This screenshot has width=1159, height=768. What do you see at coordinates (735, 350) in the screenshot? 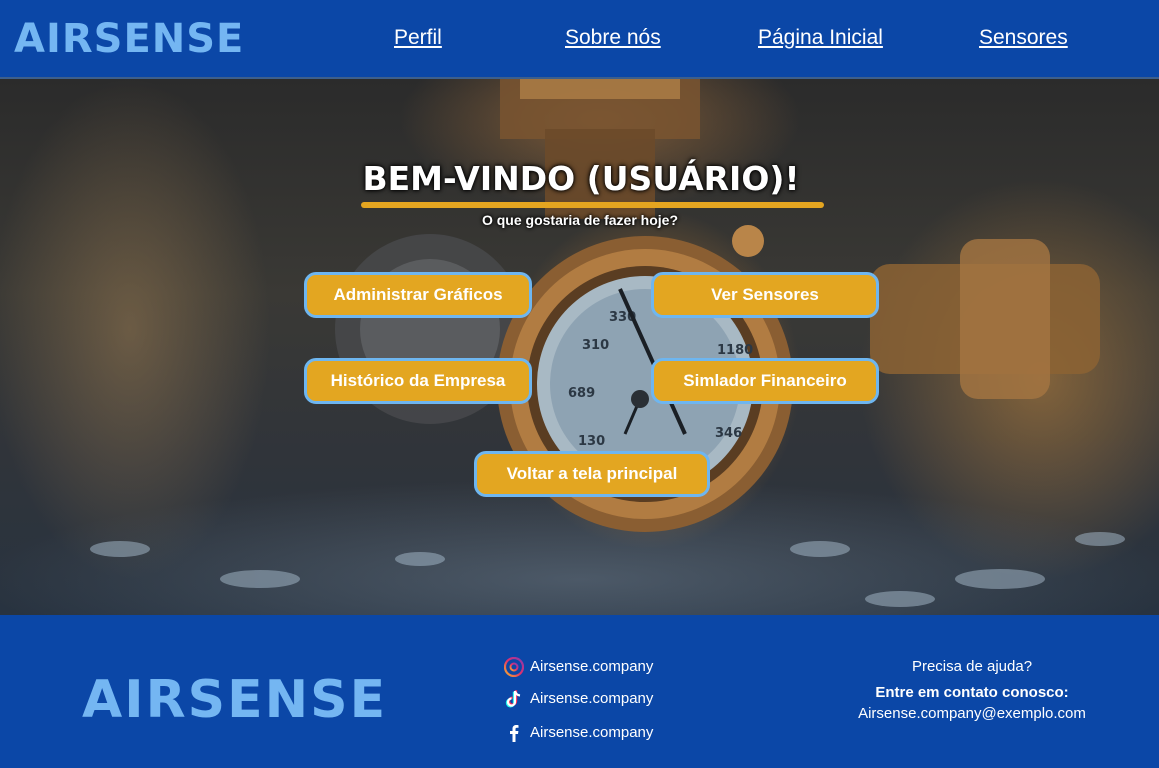
I see `gauge-tick-label: 1180` at bounding box center [735, 350].